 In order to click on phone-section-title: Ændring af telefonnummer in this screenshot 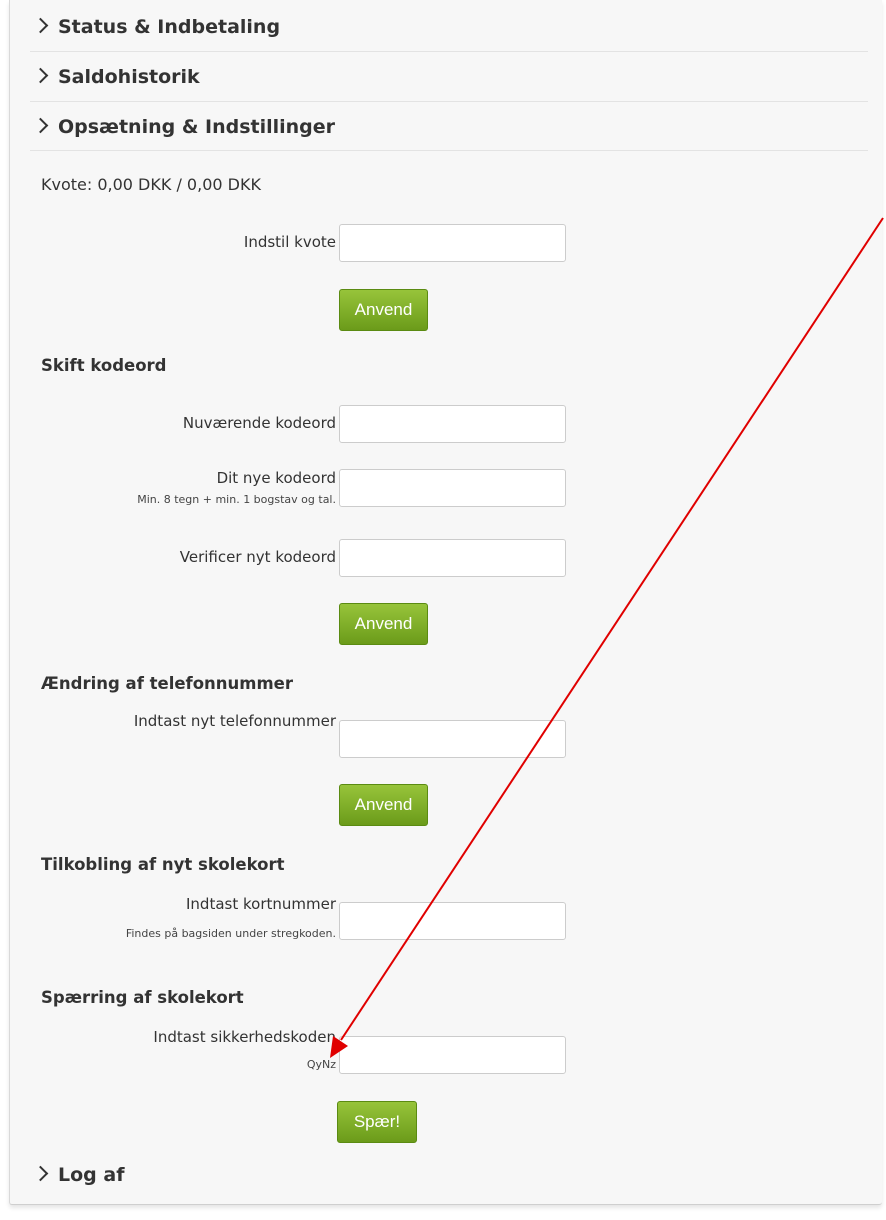, I will do `click(167, 683)`.